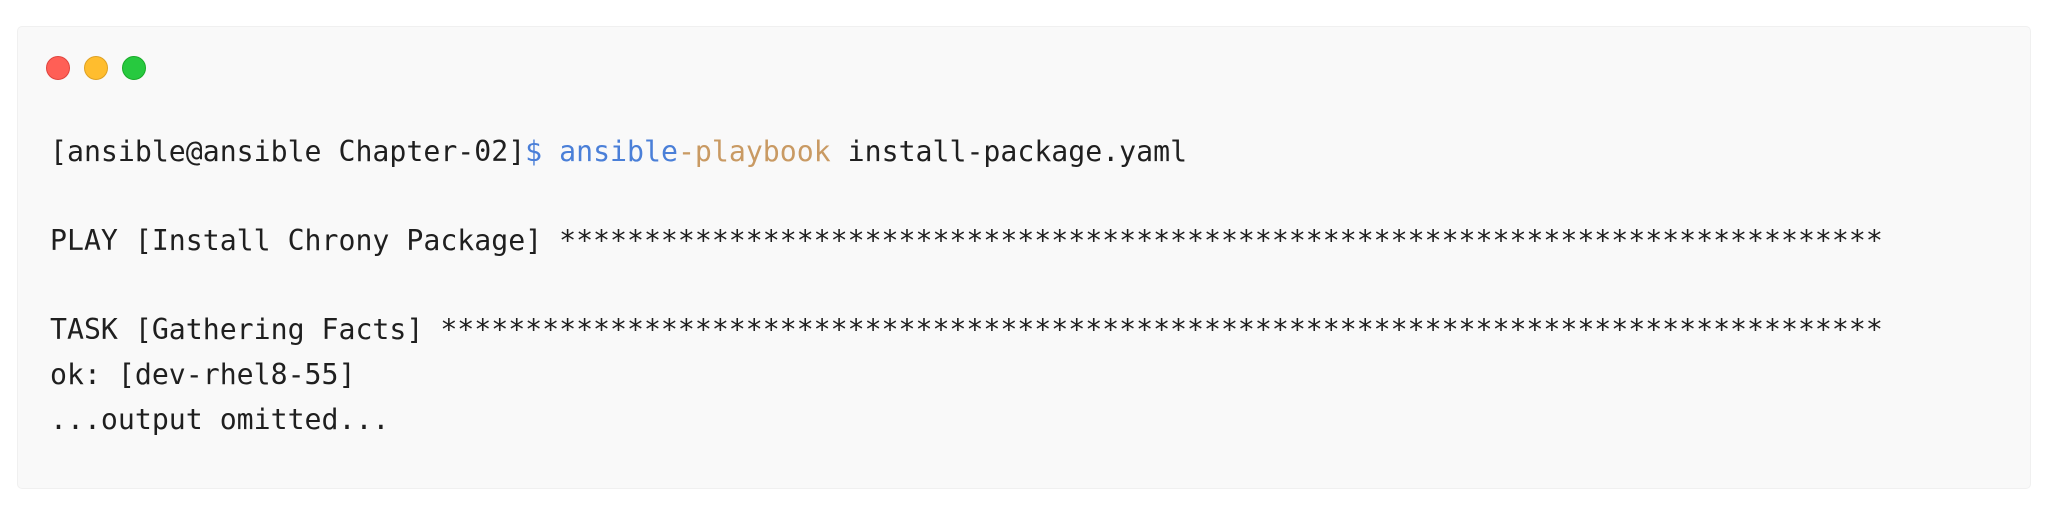 The height and width of the screenshot is (514, 2048). I want to click on command-name-part2: -playbook, so click(754, 151).